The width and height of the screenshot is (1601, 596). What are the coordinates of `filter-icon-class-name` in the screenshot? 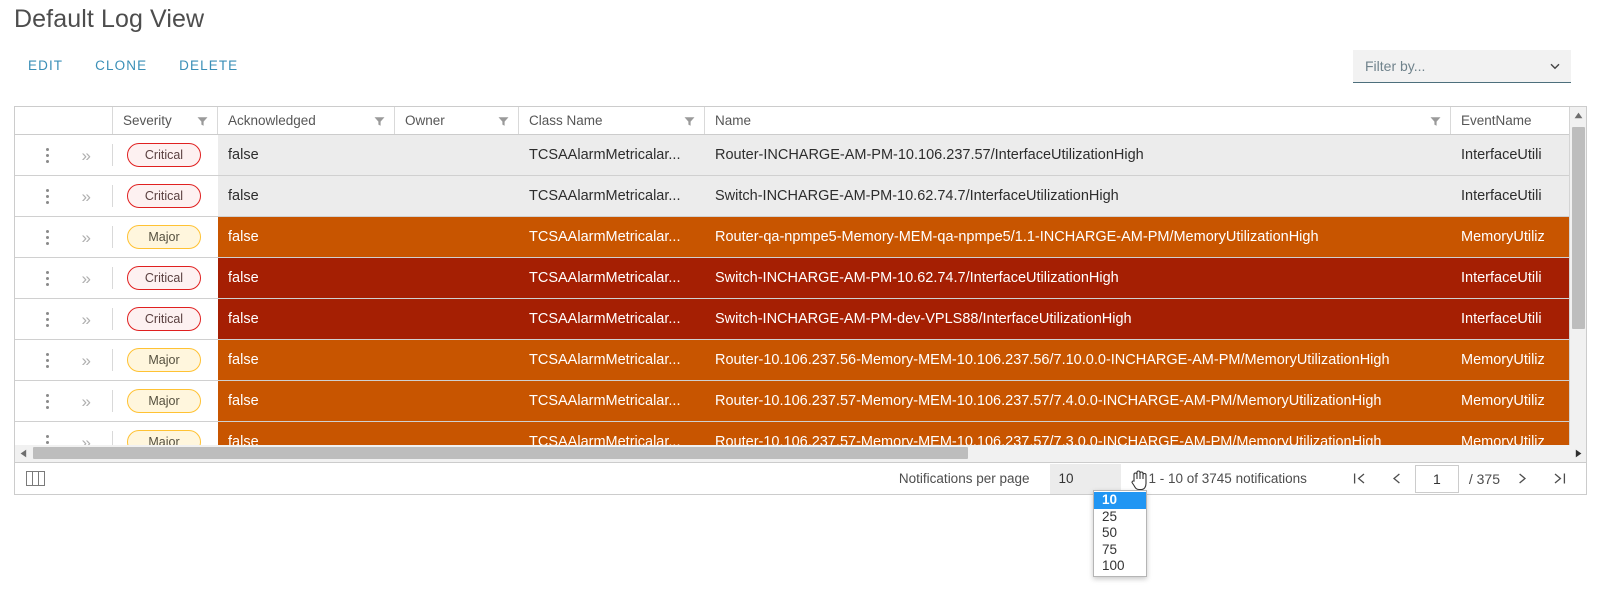 It's located at (689, 120).